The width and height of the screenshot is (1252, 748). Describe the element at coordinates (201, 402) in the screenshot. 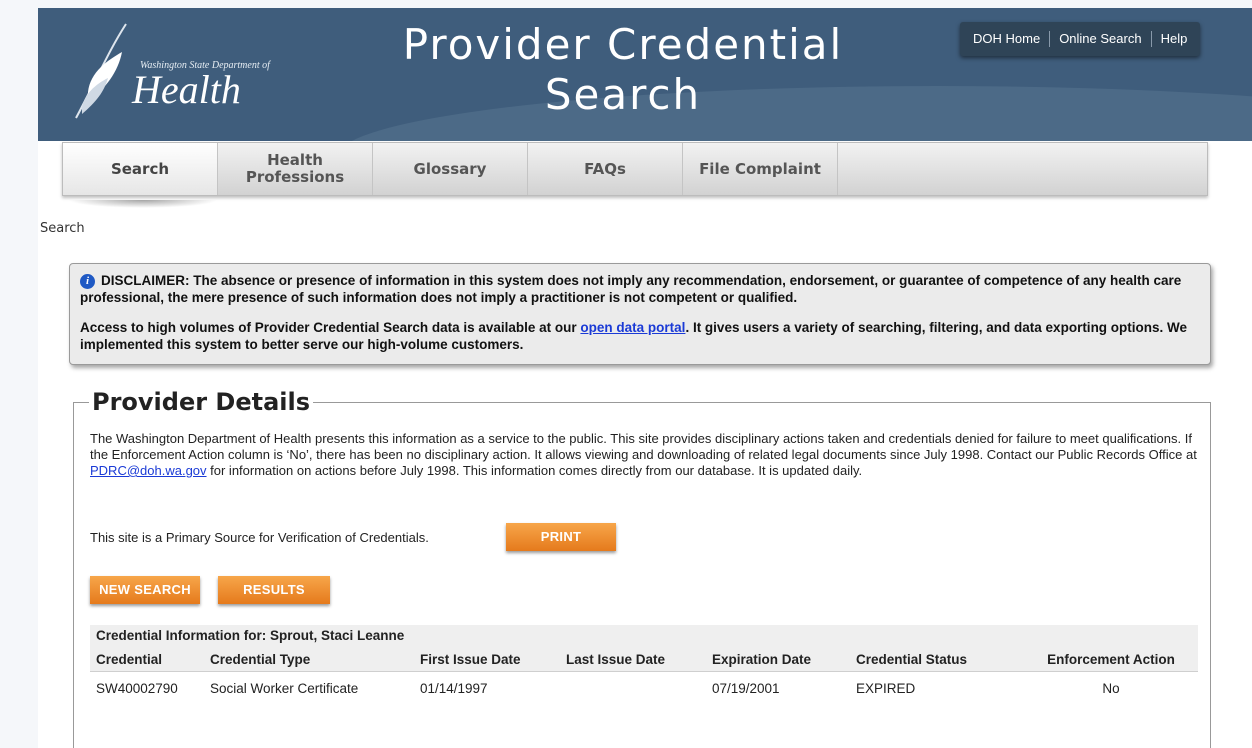

I see `provider-details-heading: Provider Details` at that location.